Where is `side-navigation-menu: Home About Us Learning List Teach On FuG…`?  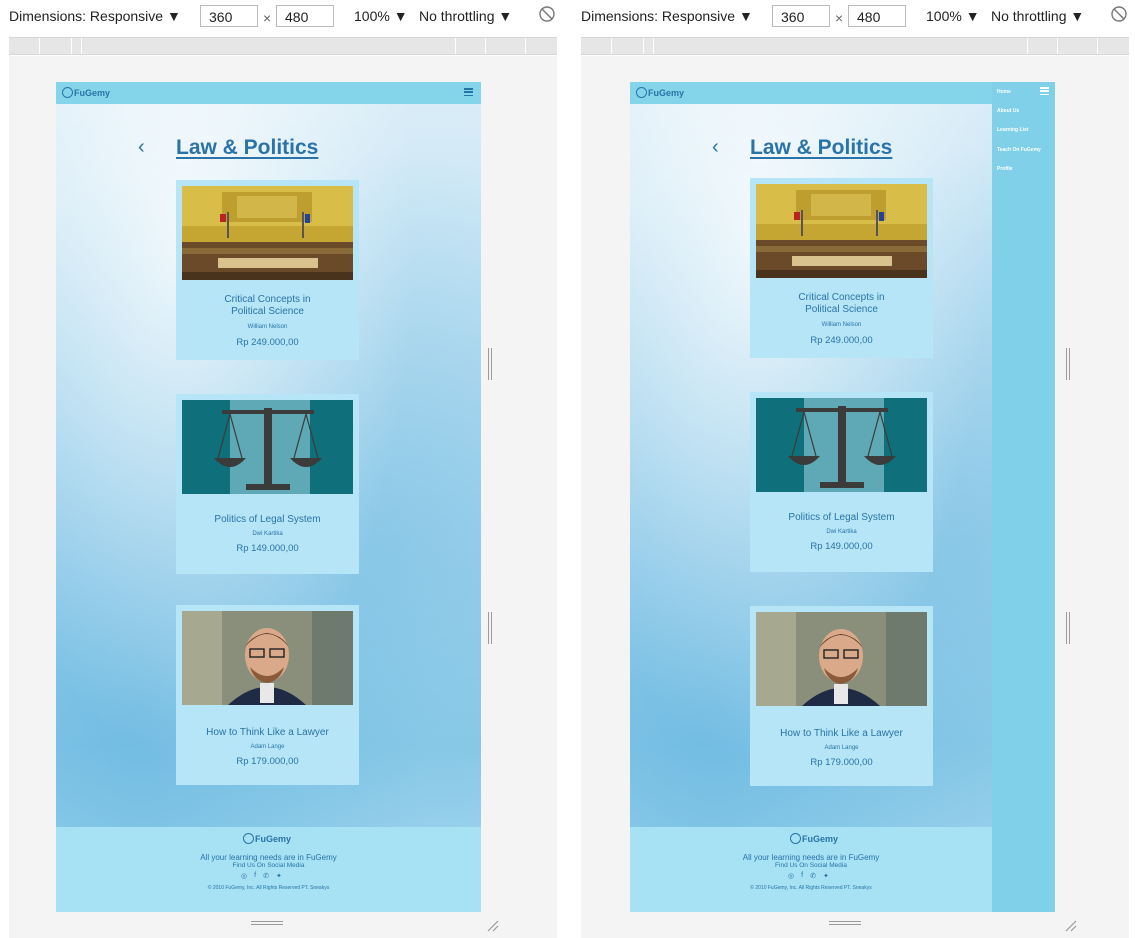
side-navigation-menu: Home About Us Learning List Teach On FuG… is located at coordinates (1023, 497).